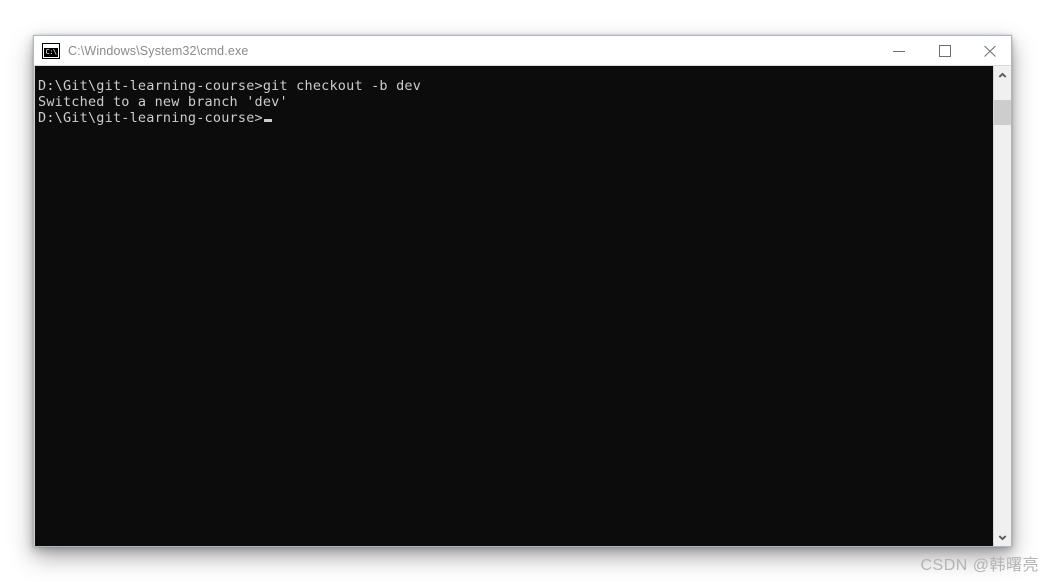 This screenshot has height=582, width=1049. I want to click on scrollbar-down-button, so click(1002, 537).